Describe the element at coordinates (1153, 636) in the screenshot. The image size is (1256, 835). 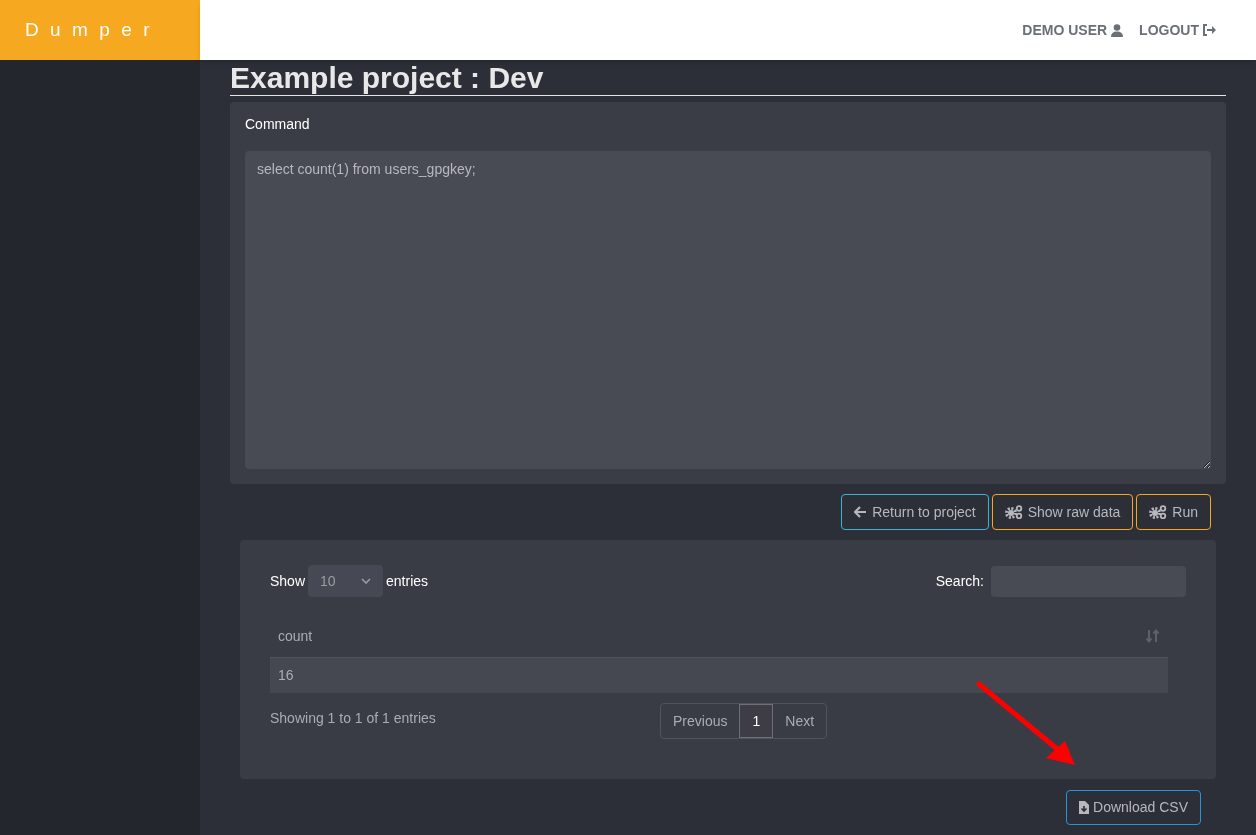
I see `sort-icon` at that location.